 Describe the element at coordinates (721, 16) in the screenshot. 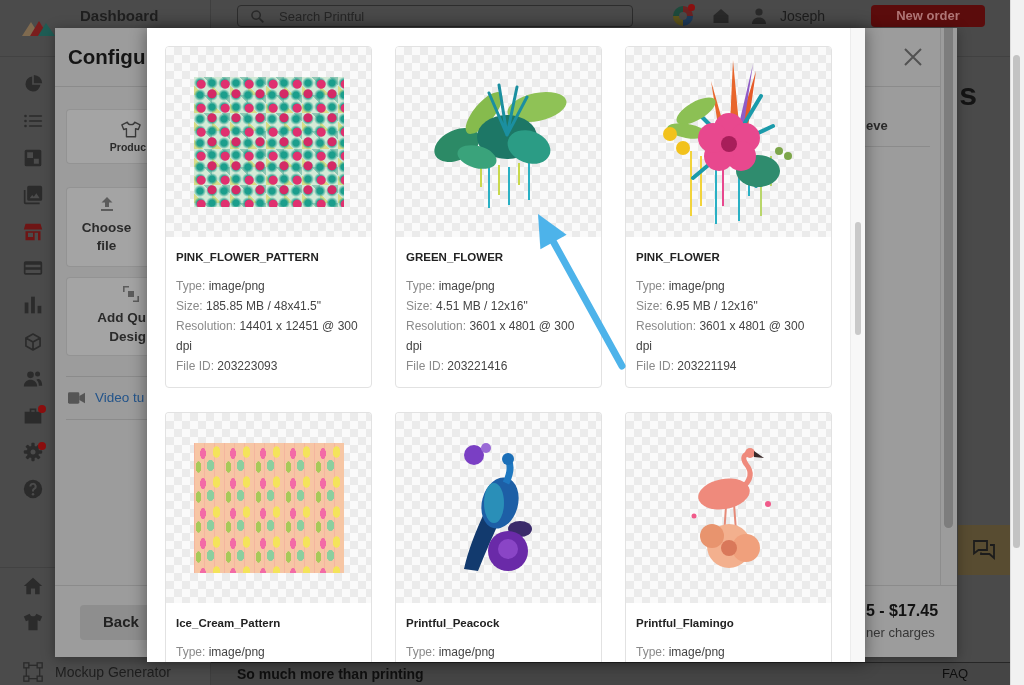

I see `house-icon` at that location.